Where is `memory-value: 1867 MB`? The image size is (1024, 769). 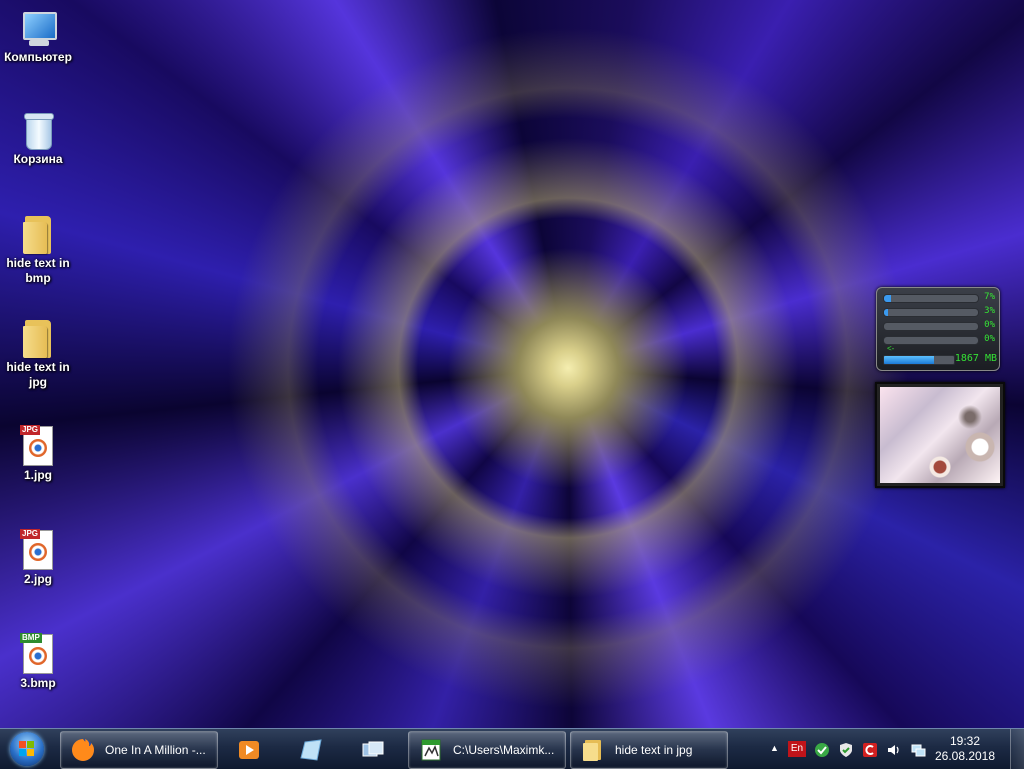 memory-value: 1867 MB is located at coordinates (975, 358).